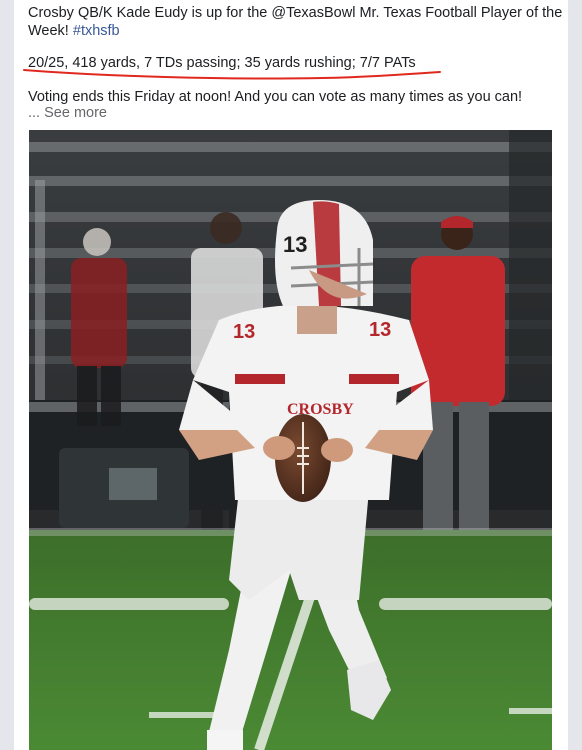 This screenshot has height=750, width=582. I want to click on hashtag-link: #txhsfb, so click(96, 31).